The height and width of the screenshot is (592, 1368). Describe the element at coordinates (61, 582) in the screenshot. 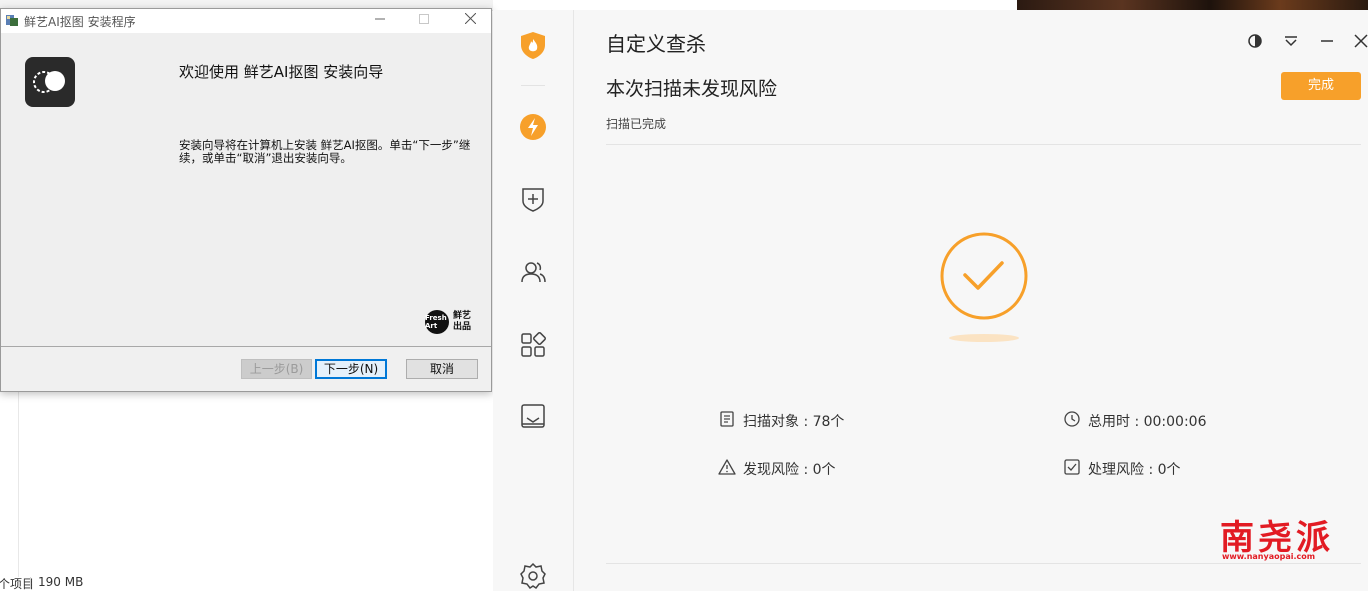

I see `status-size: 190 MB` at that location.